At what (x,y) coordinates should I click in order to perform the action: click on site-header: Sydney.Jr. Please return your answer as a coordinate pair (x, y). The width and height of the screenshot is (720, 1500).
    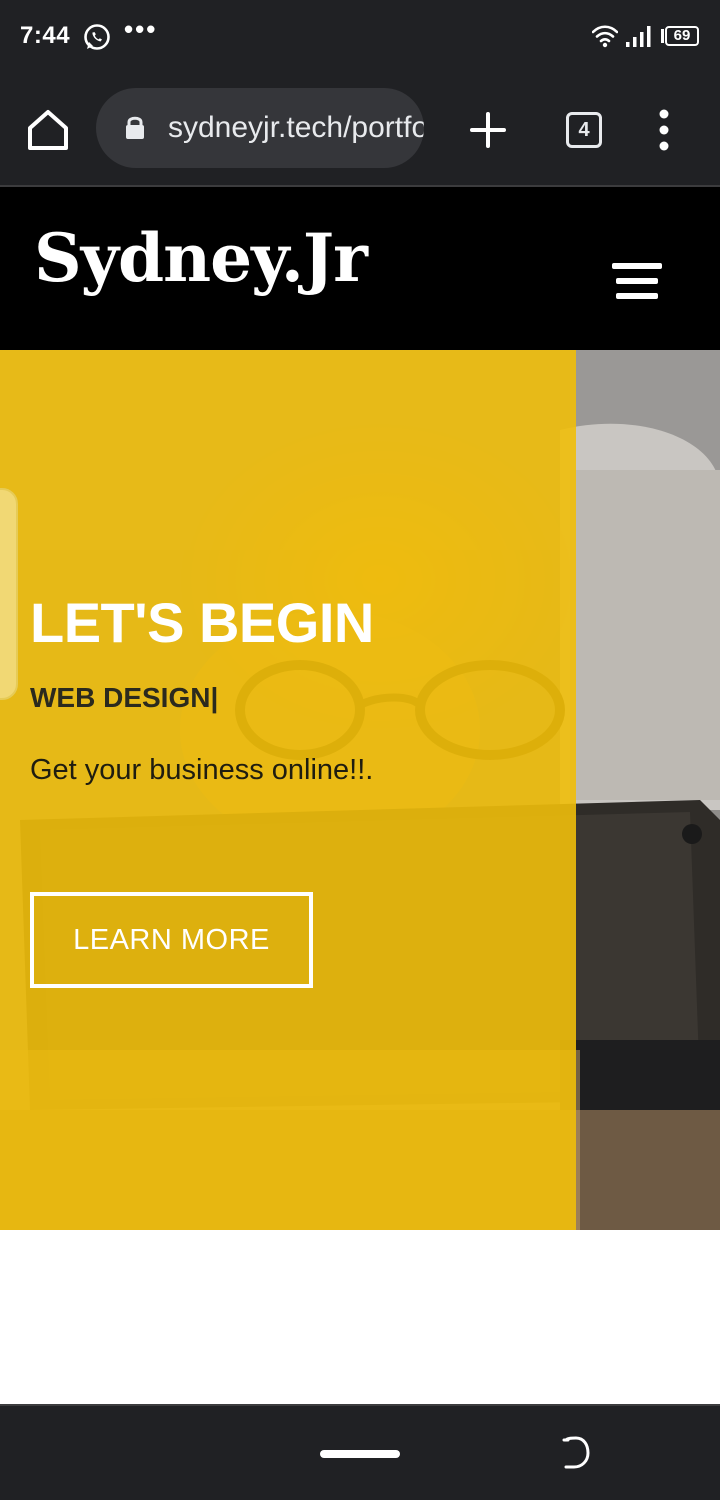
    Looking at the image, I should click on (360, 268).